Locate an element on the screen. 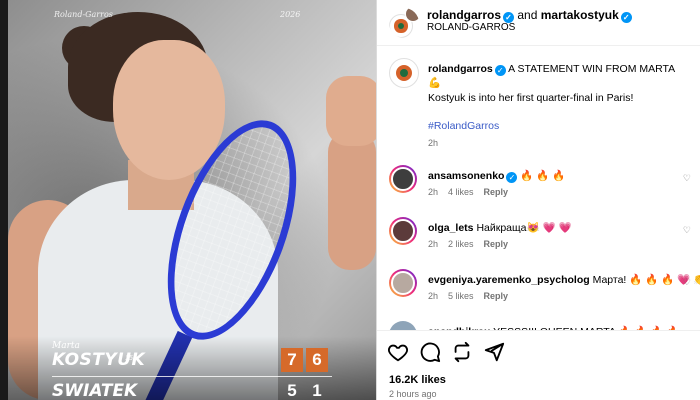 Image resolution: width=700 pixels, height=400 pixels. comment-meta: 2h 2 likes Reply is located at coordinates (473, 244).